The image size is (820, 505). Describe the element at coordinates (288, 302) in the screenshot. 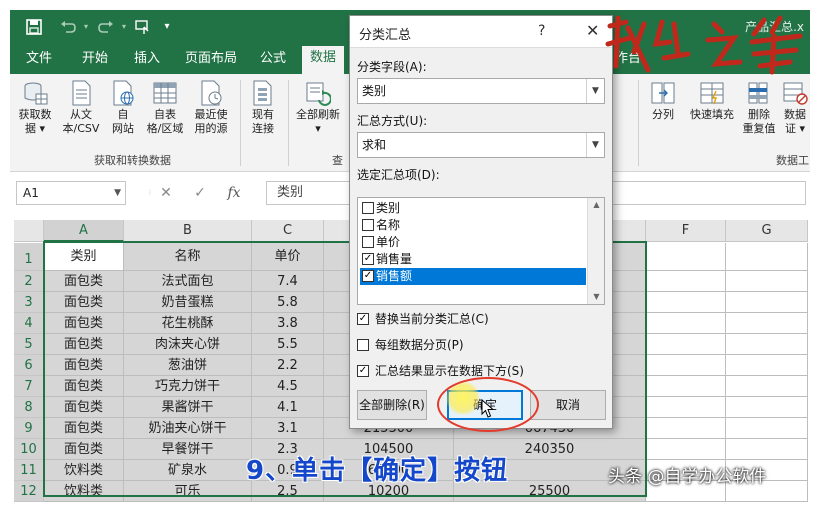

I see `cell-c: 5.8` at that location.